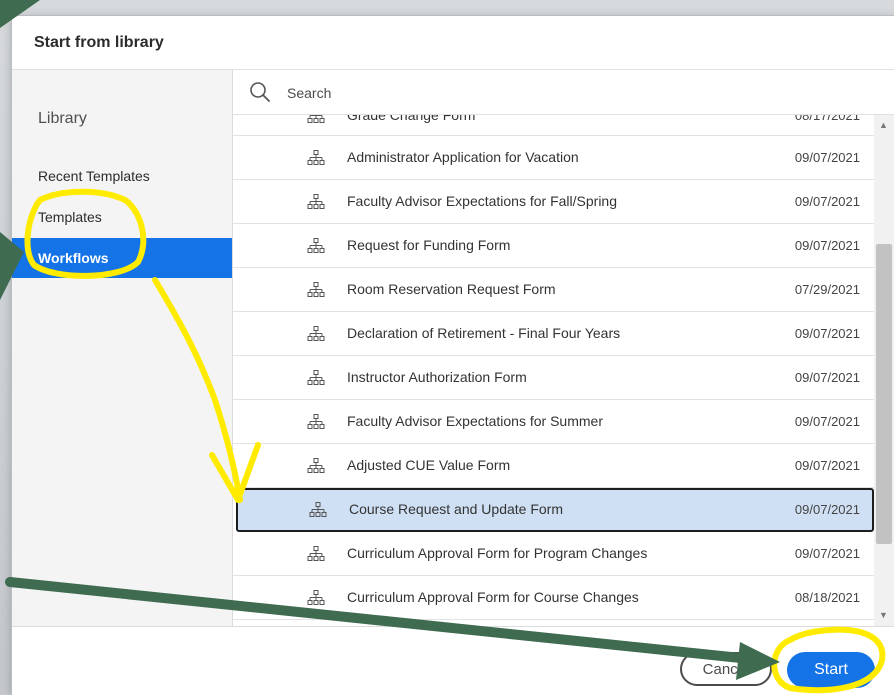 The image size is (894, 695). I want to click on list-item-date: 08/17/2021, so click(827, 118).